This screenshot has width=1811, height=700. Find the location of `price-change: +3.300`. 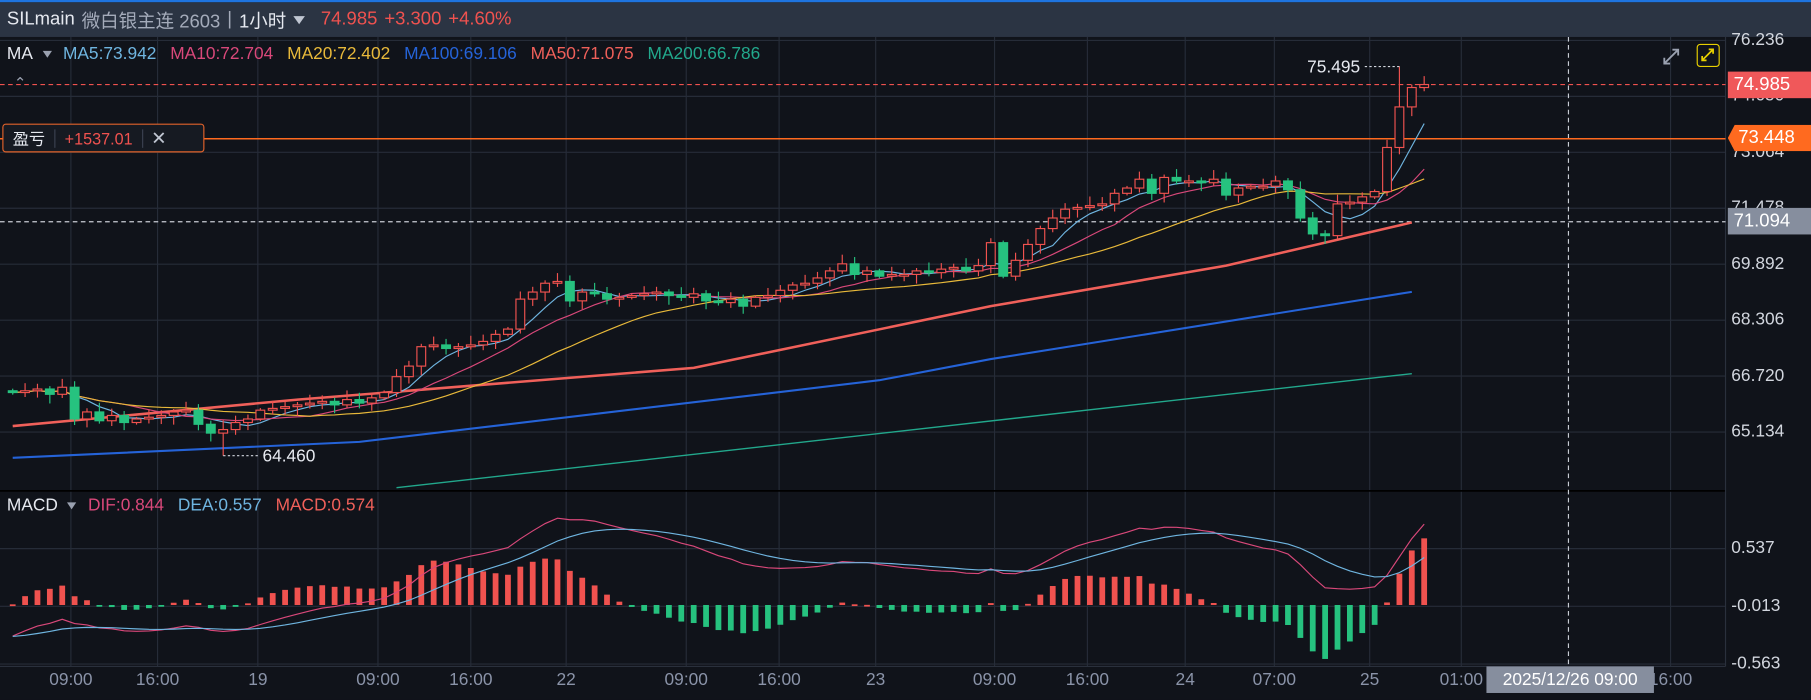

price-change: +3.300 is located at coordinates (413, 19).